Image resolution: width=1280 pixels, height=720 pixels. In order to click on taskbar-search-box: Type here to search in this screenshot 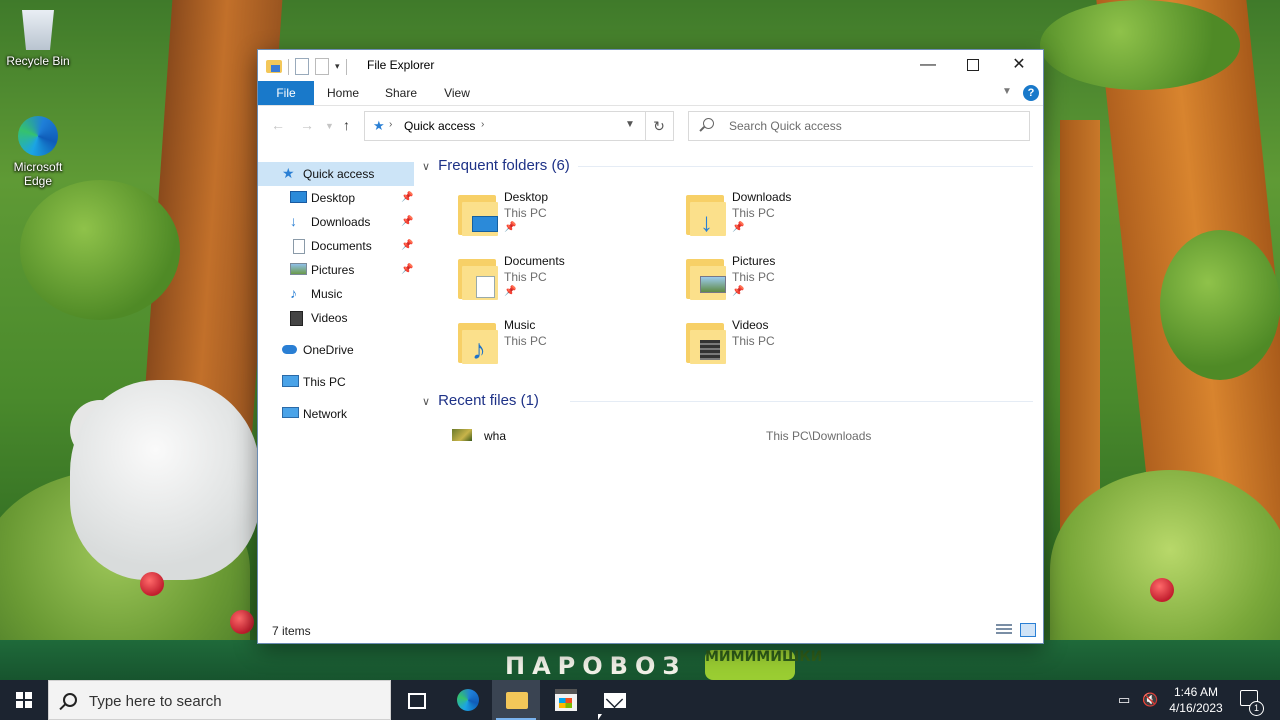, I will do `click(219, 700)`.